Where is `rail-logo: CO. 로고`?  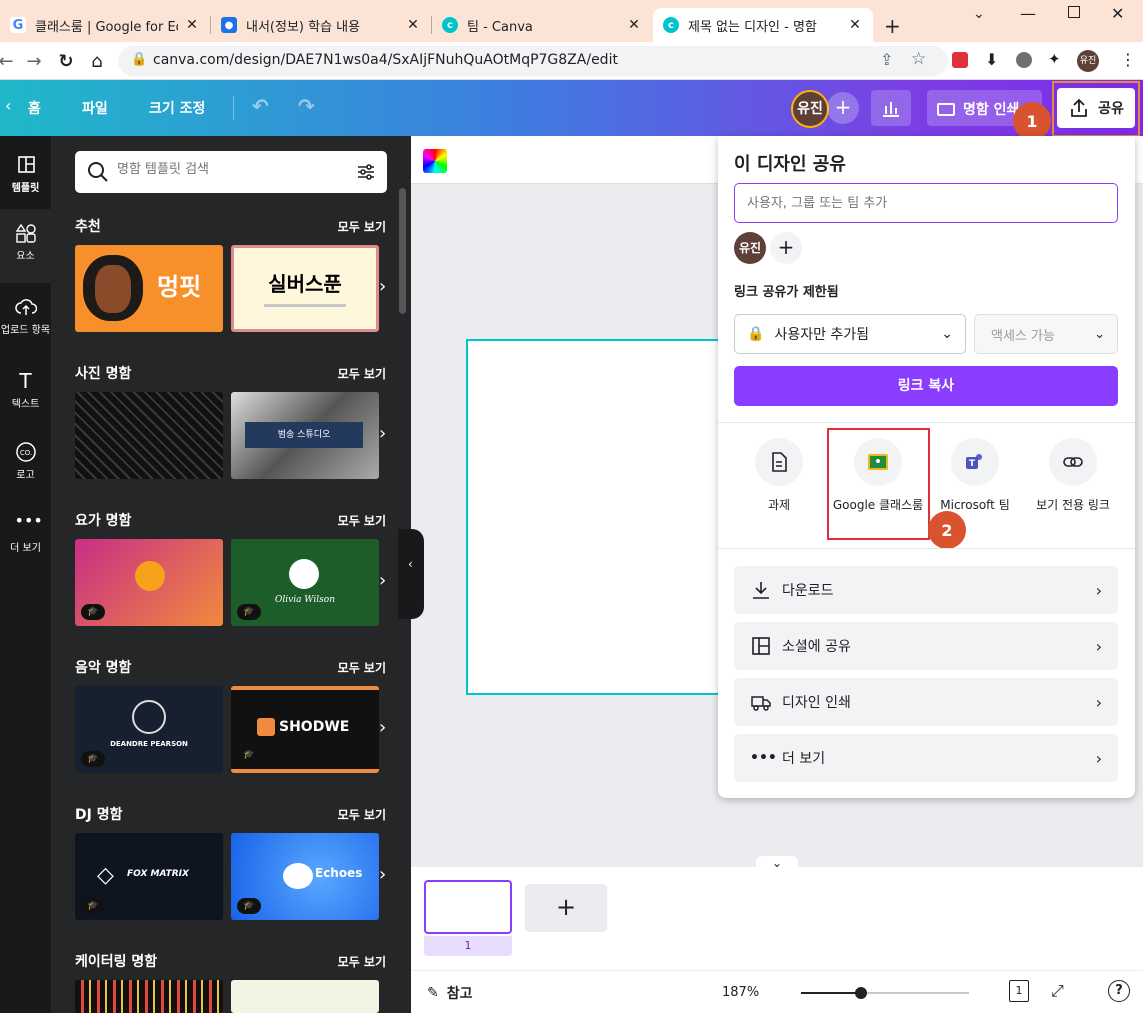
rail-logo: CO. 로고 is located at coordinates (25, 461).